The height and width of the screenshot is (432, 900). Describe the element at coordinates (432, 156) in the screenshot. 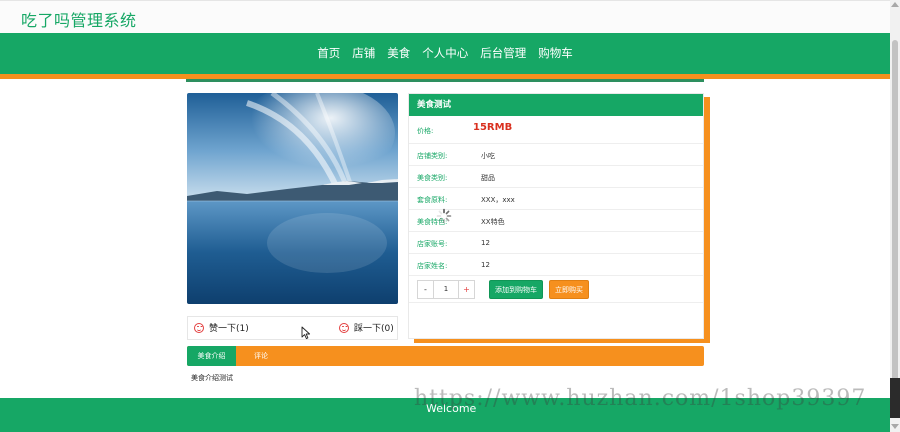

I see `detail-label: 店铺类别:` at that location.